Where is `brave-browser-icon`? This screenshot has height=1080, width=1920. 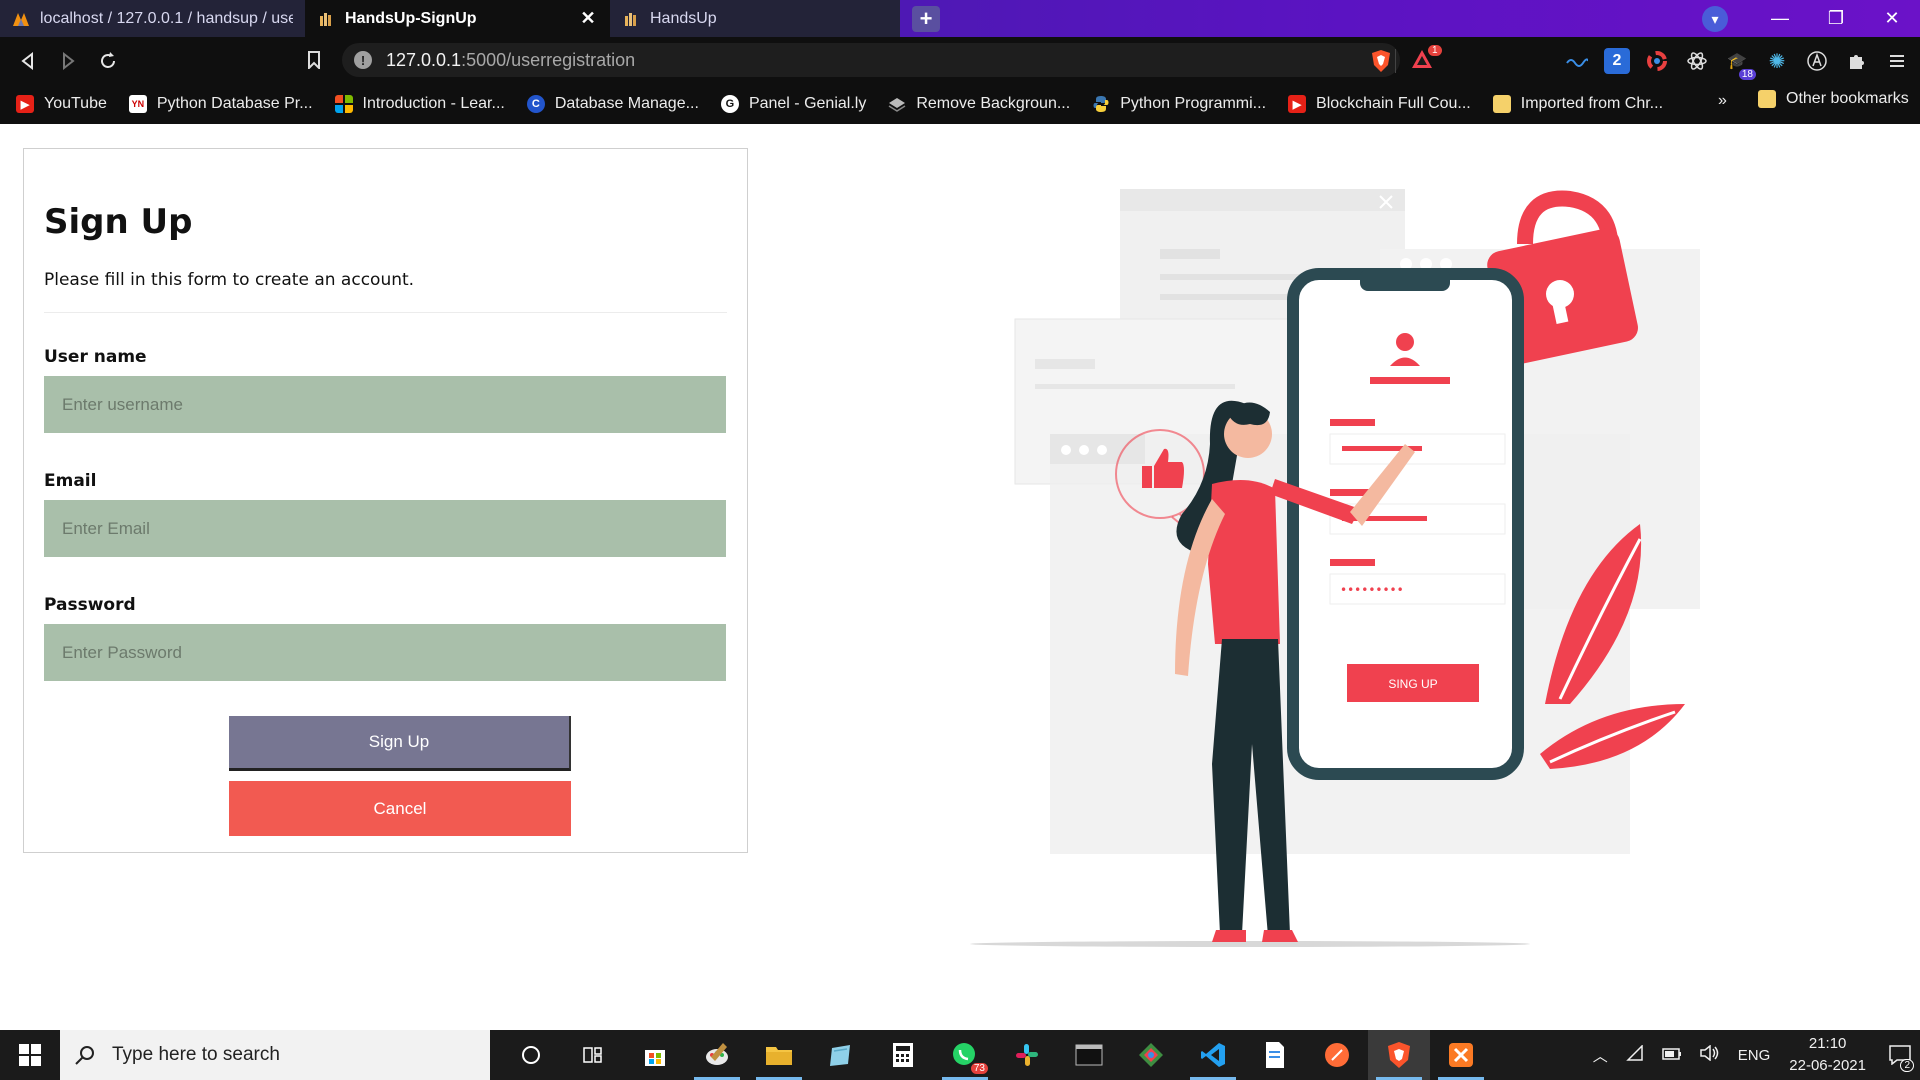 brave-browser-icon is located at coordinates (1399, 1055).